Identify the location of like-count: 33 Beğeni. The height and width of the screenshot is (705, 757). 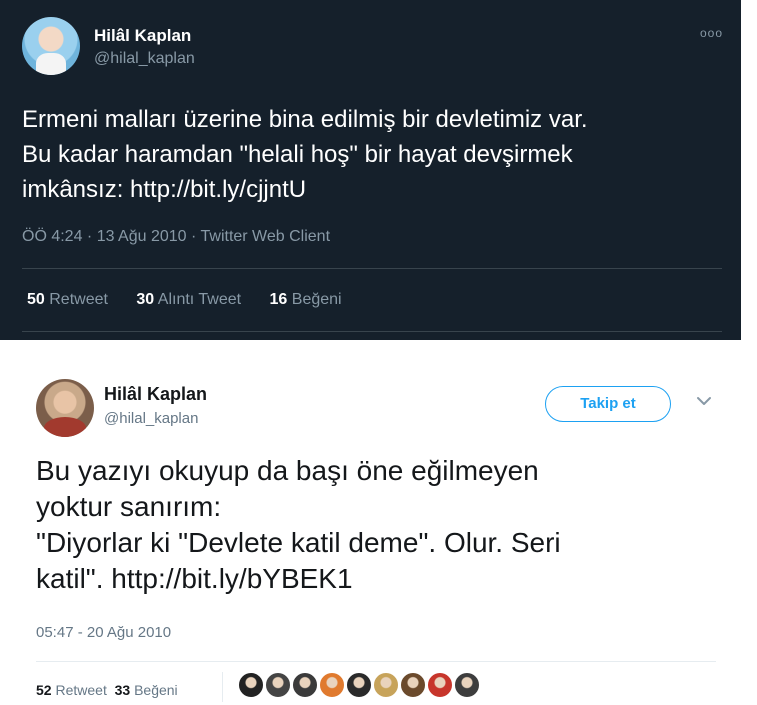
(146, 690).